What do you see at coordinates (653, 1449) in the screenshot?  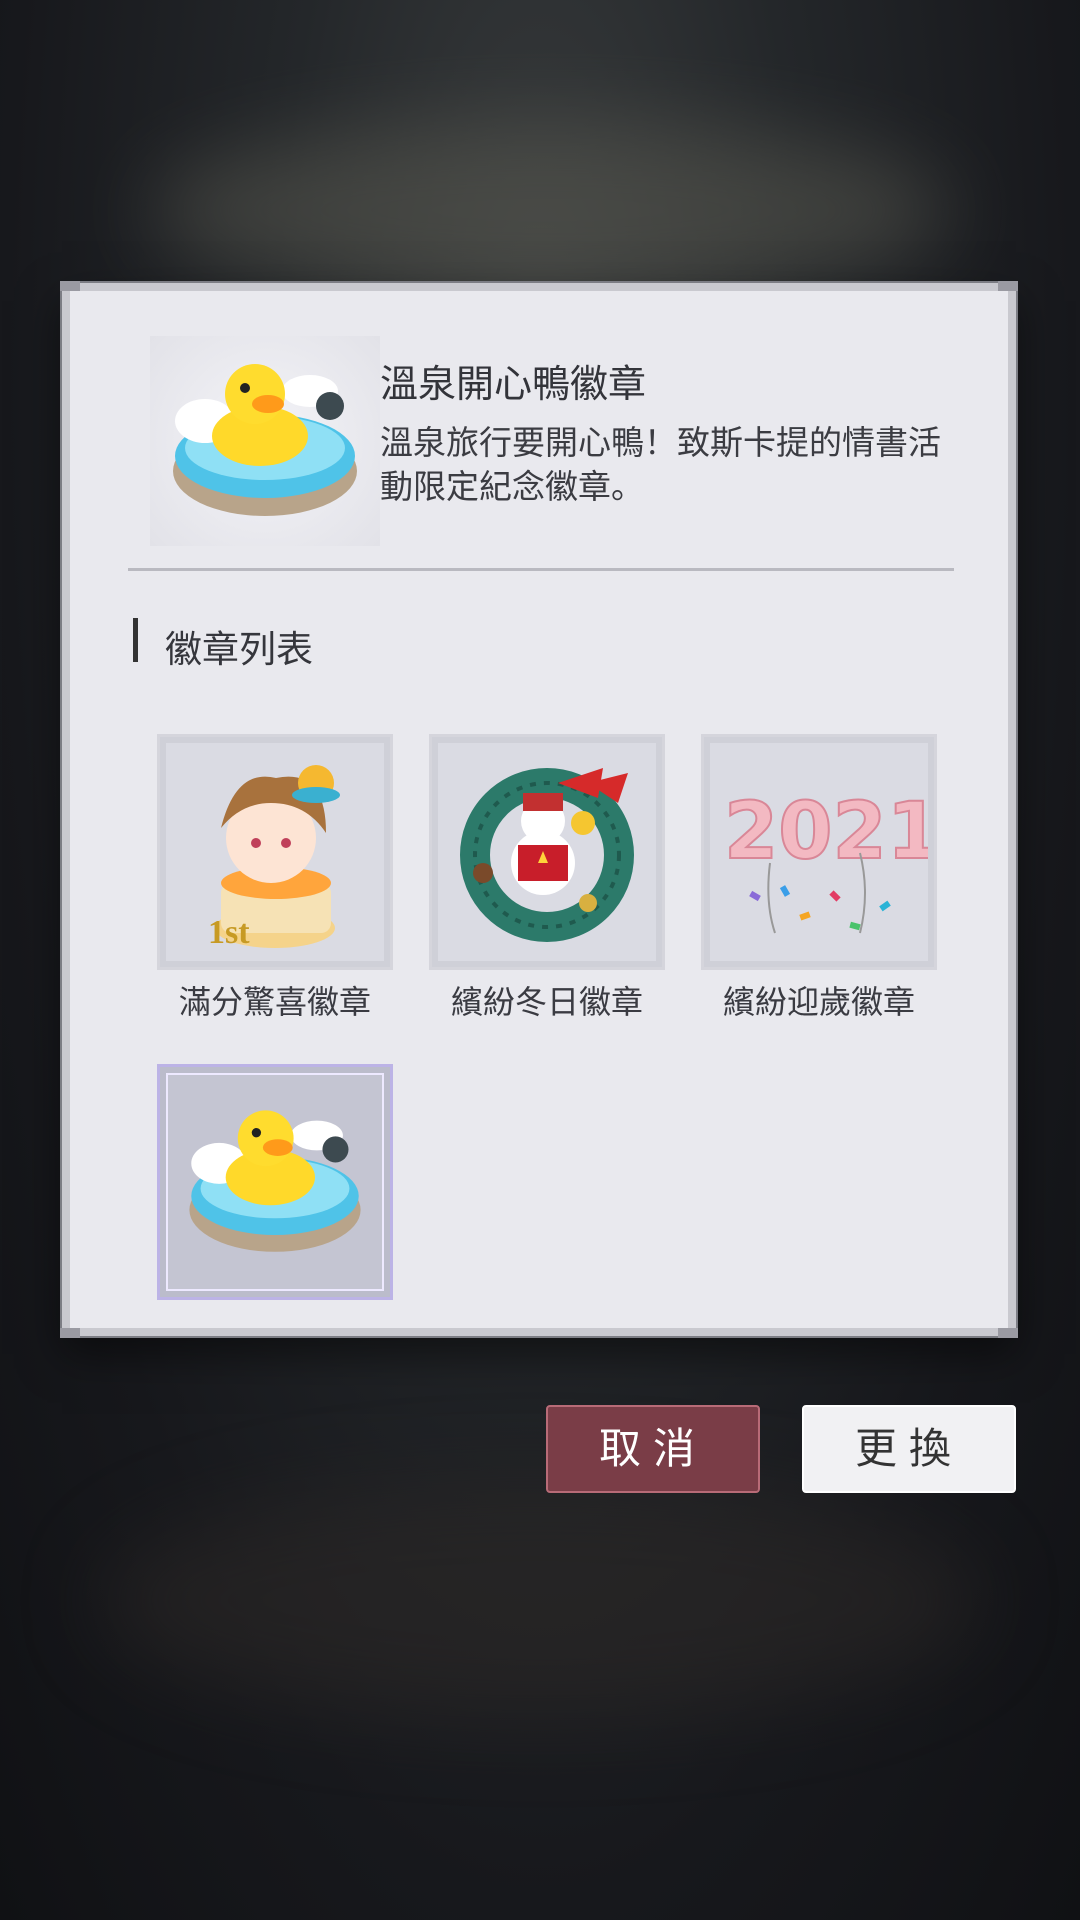 I see `cancel-button: 取消` at bounding box center [653, 1449].